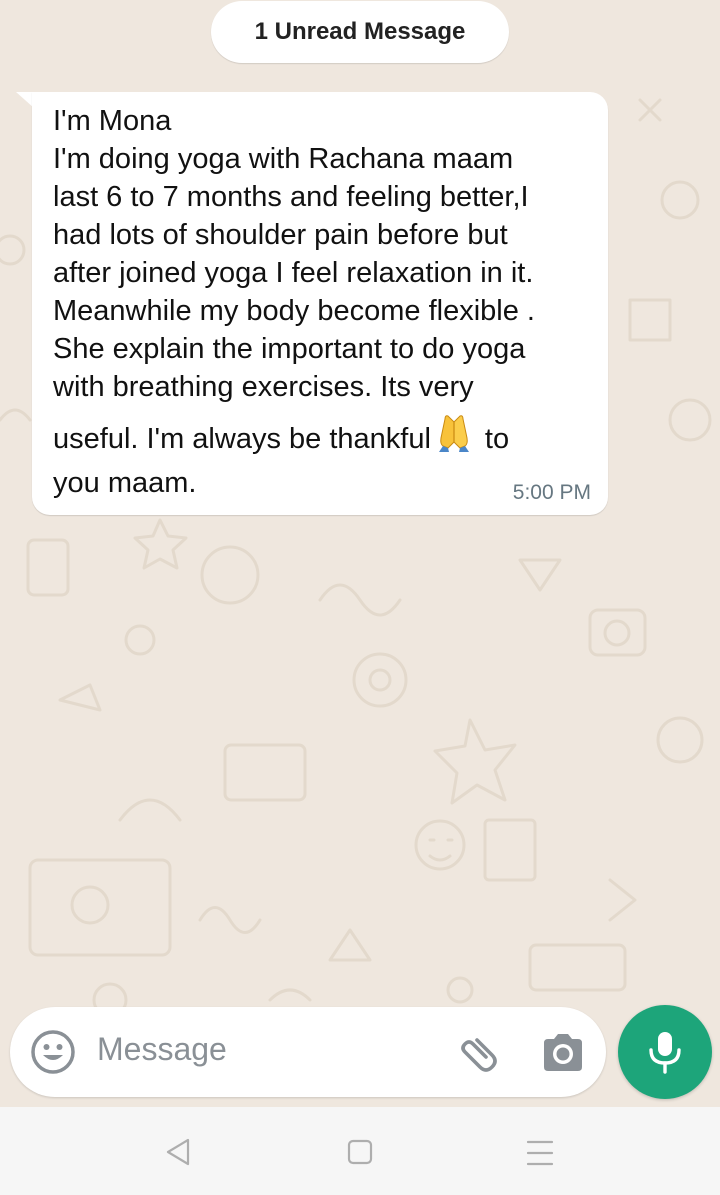 This screenshot has width=720, height=1195. I want to click on microphone-button, so click(665, 1052).